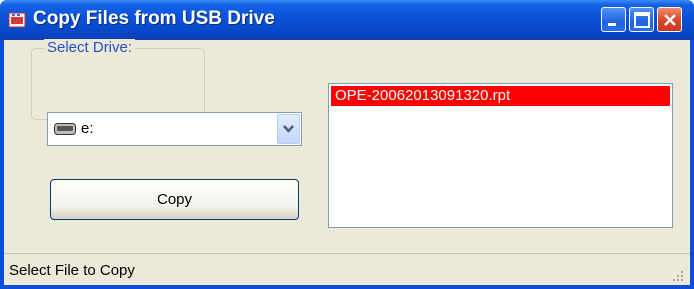 This screenshot has height=289, width=694. What do you see at coordinates (347, 269) in the screenshot?
I see `status-bar: Select File to Copy` at bounding box center [347, 269].